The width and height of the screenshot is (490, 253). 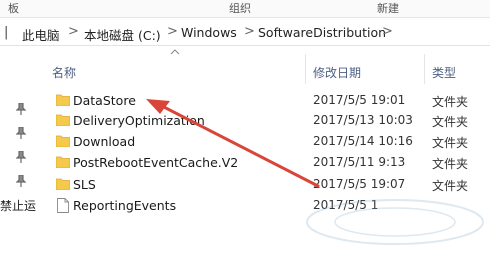 I want to click on ribbon-label-new: 新建, so click(x=388, y=8).